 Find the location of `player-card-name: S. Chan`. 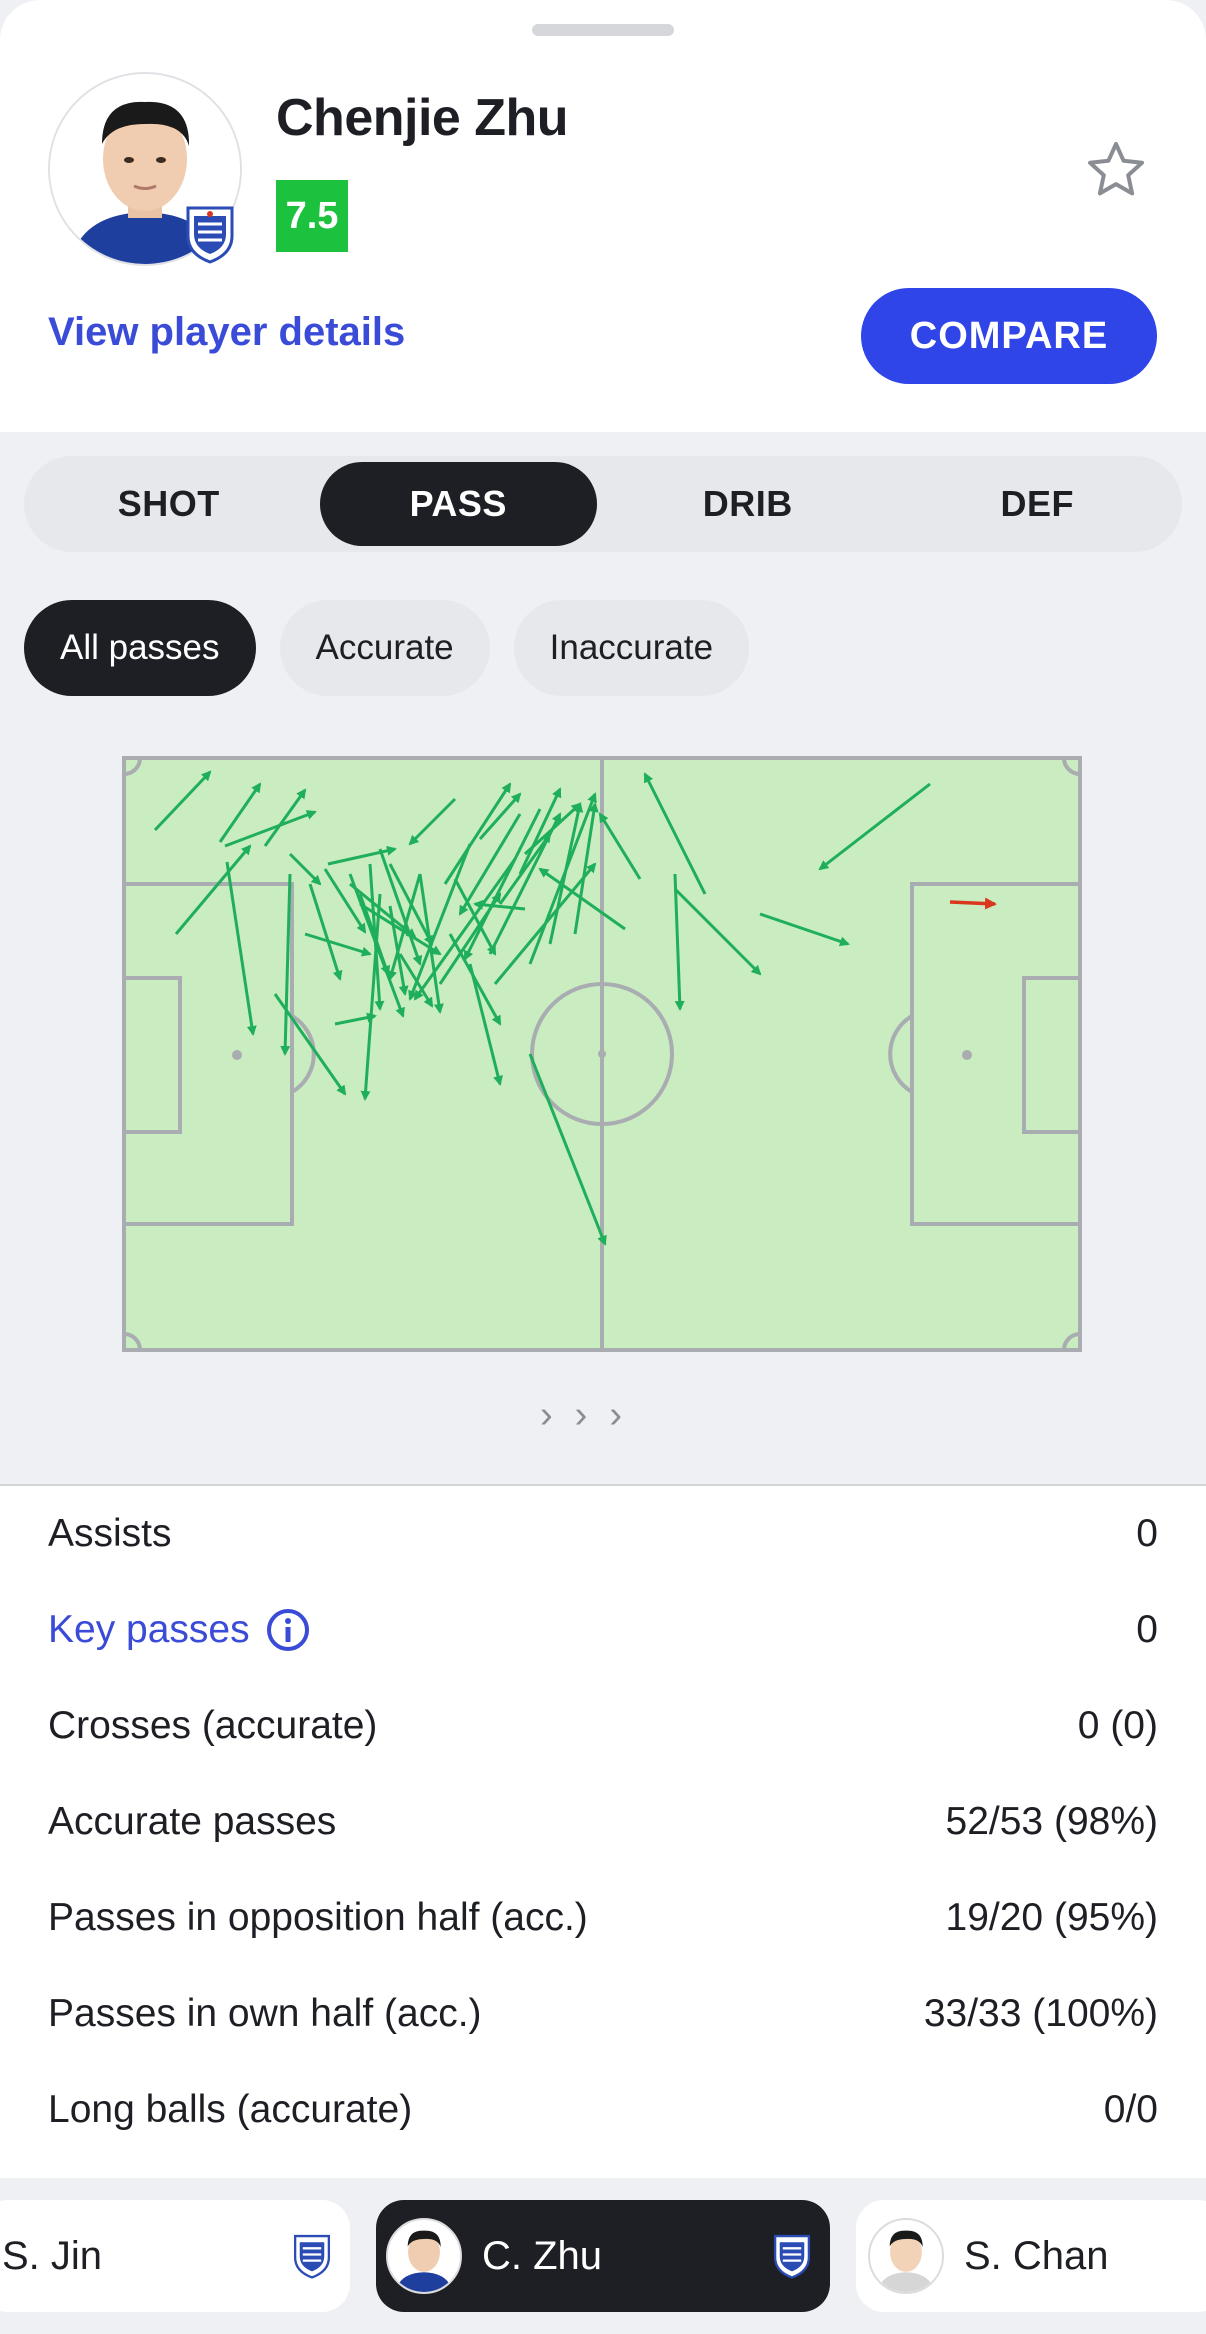

player-card-name: S. Chan is located at coordinates (1036, 2255).